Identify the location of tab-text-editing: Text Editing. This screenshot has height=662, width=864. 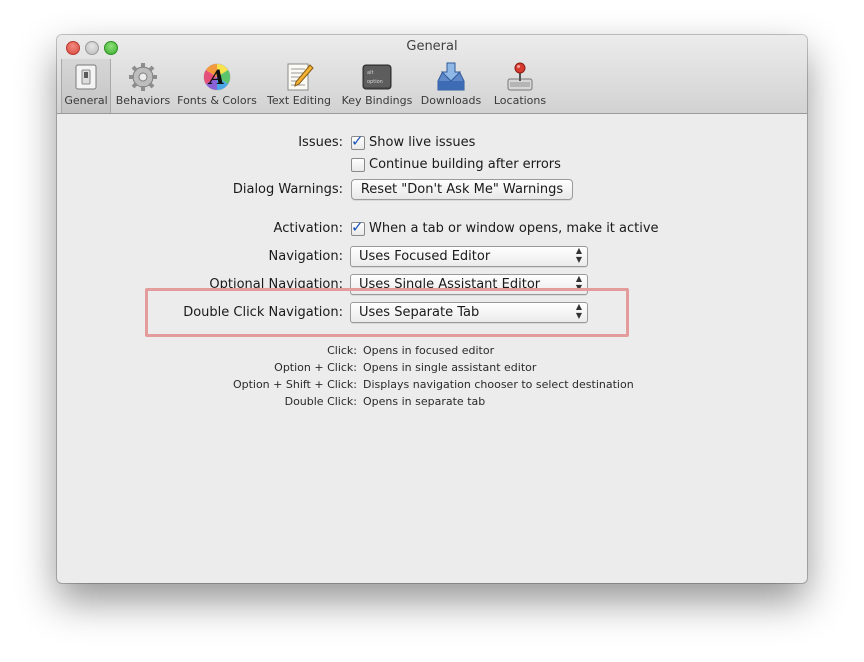
(299, 86).